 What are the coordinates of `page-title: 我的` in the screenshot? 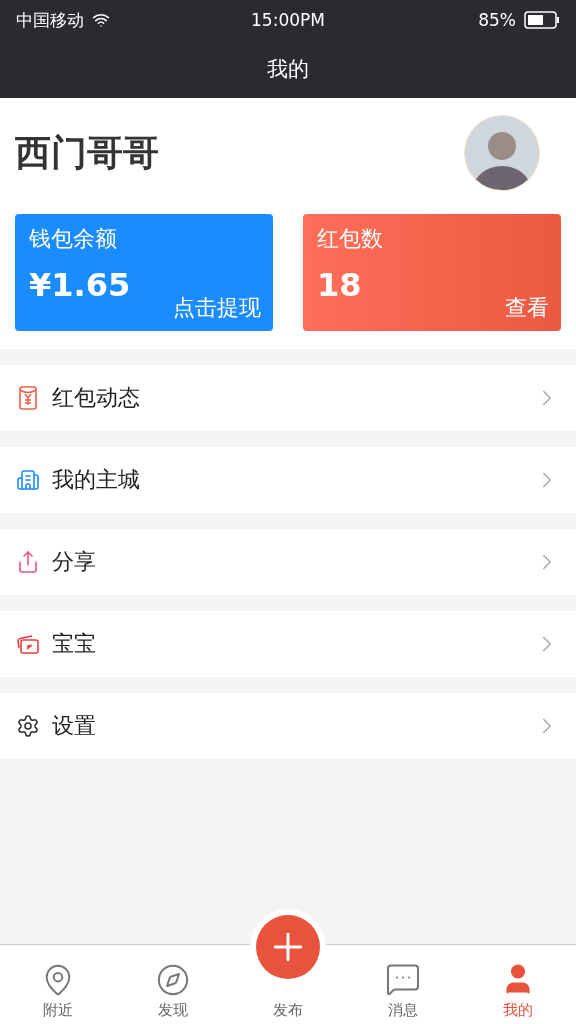 It's located at (288, 69).